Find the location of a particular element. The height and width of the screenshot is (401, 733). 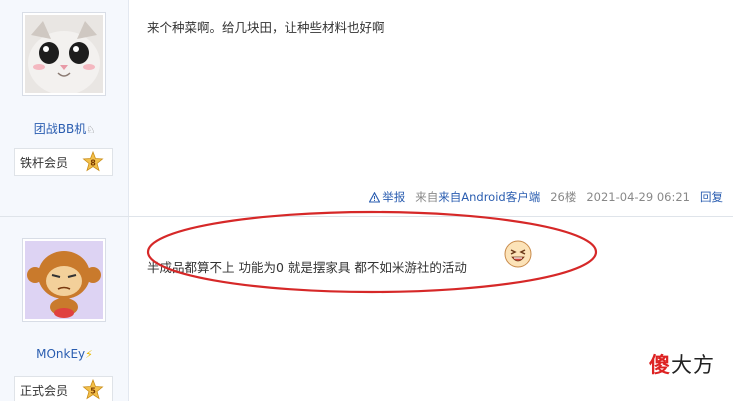

client-source: 来自来自Android客户端 is located at coordinates (477, 197).